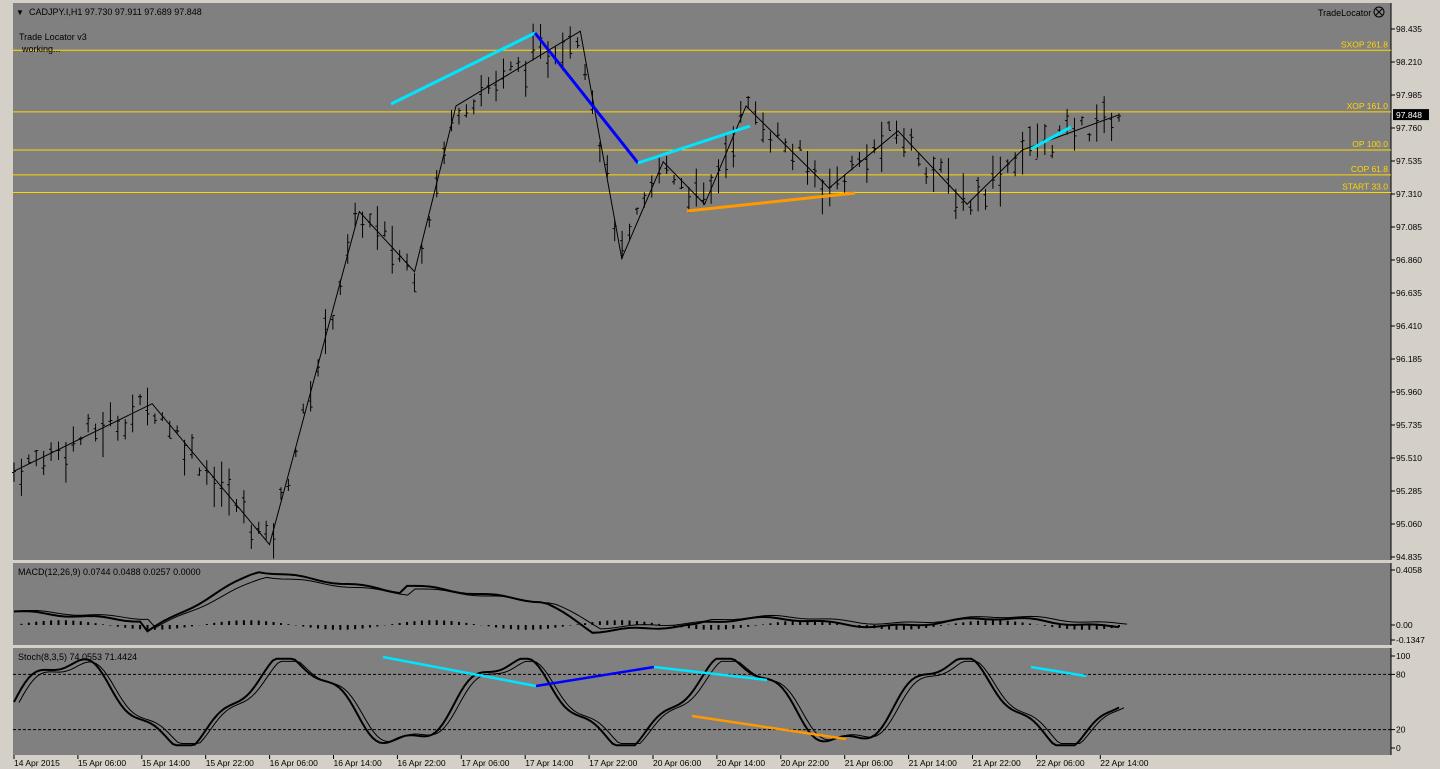  I want to click on time-tick-label: 17 Apr 14:00, so click(549, 763).